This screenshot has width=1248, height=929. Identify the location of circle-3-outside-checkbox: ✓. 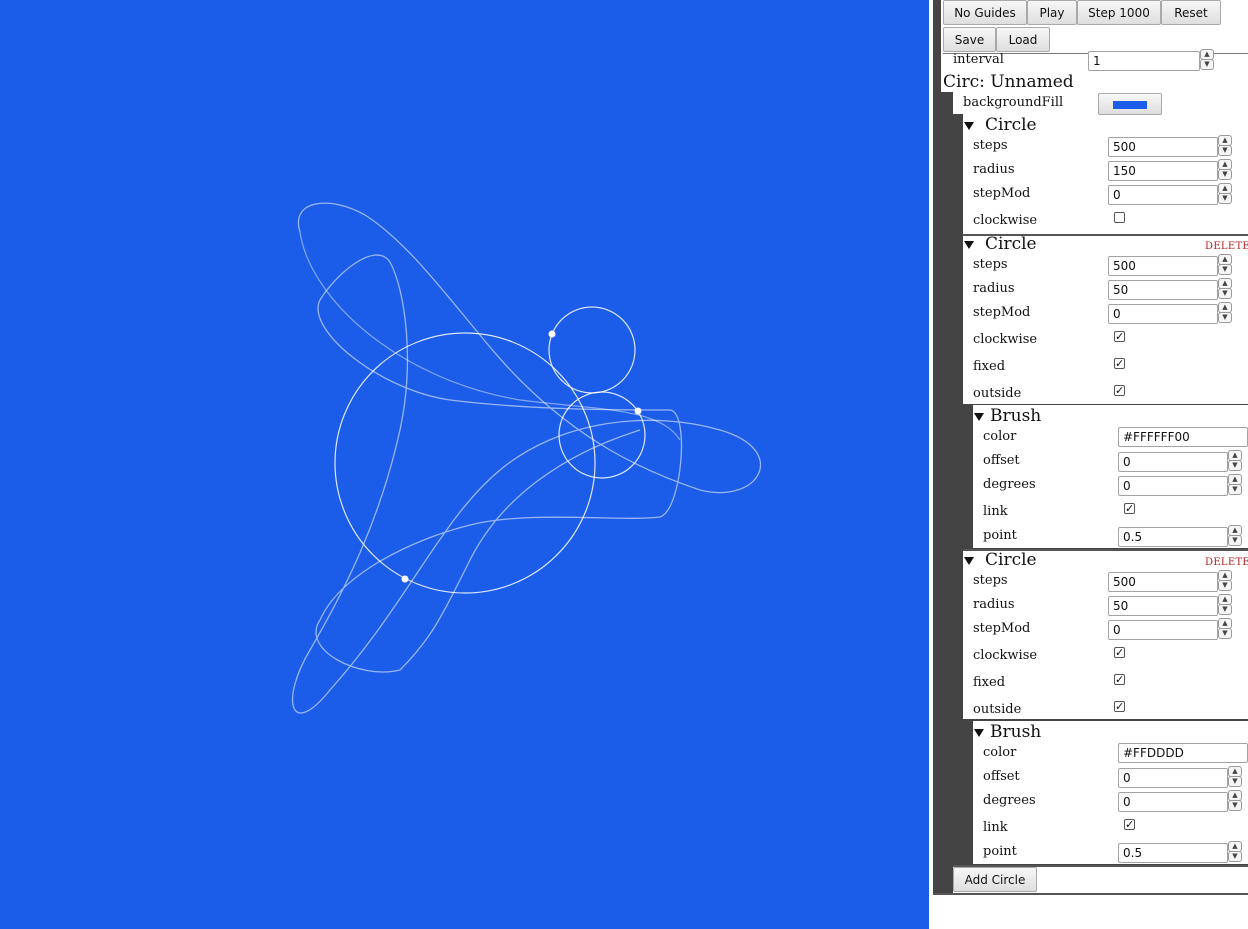
(1119, 706).